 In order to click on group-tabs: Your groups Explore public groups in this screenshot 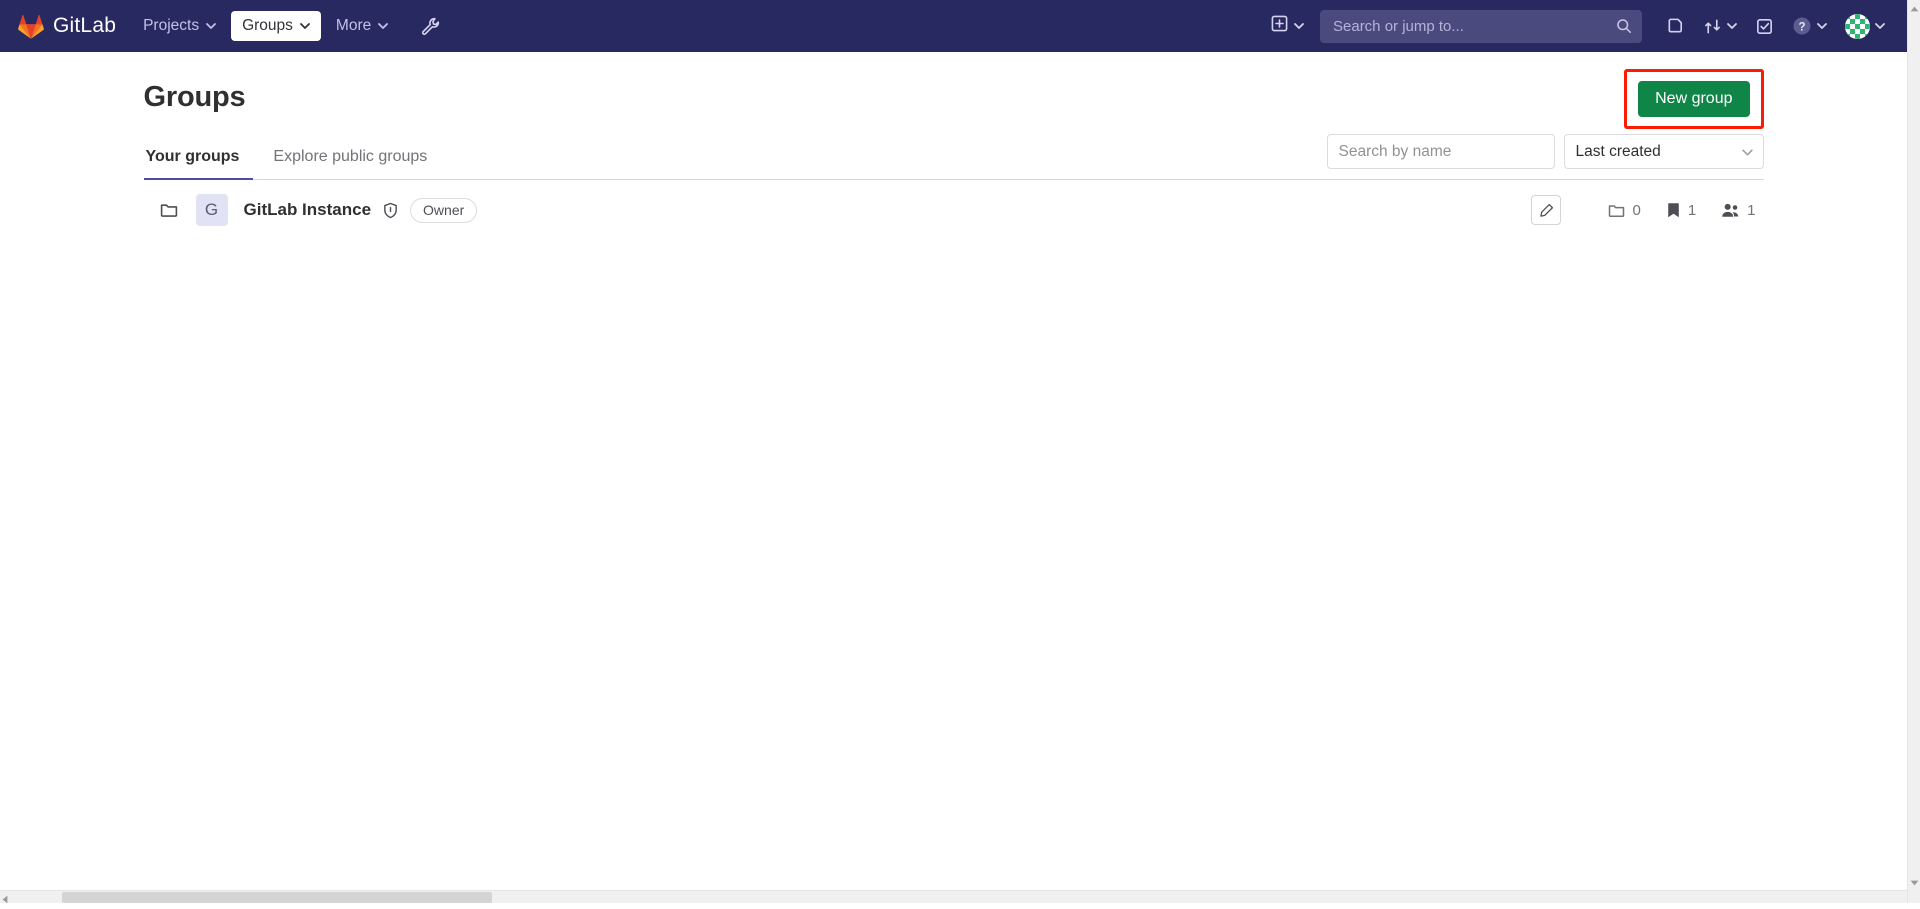, I will do `click(302, 158)`.